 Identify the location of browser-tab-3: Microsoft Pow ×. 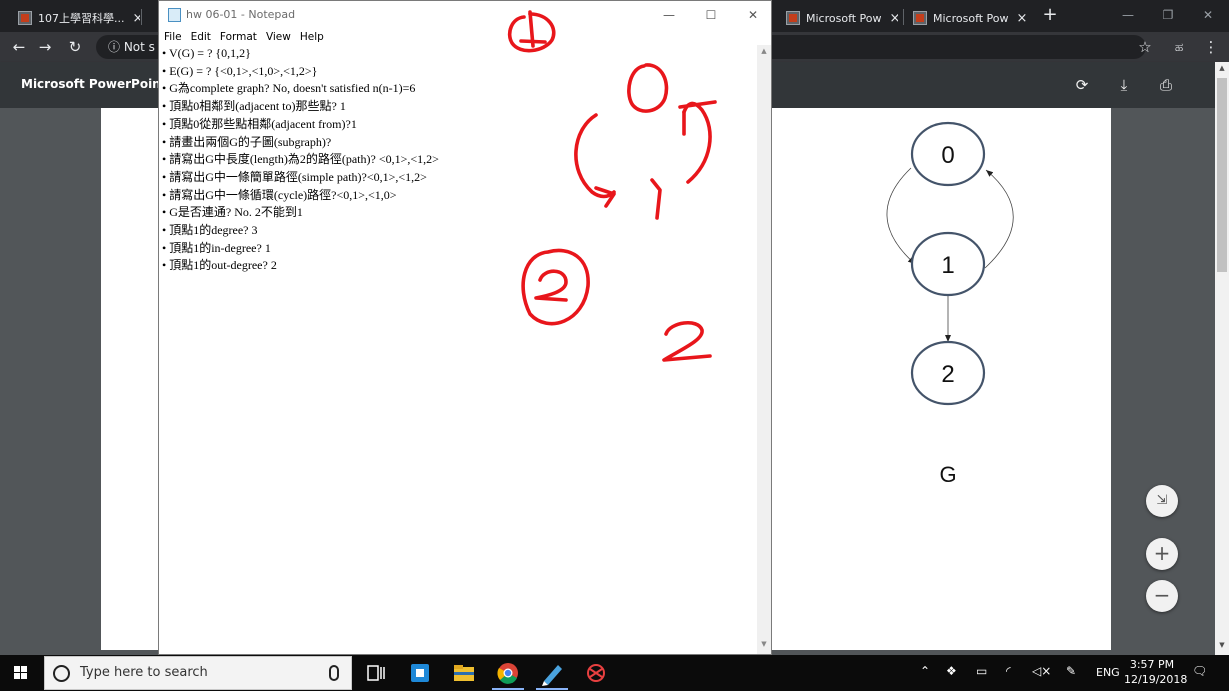
(967, 18).